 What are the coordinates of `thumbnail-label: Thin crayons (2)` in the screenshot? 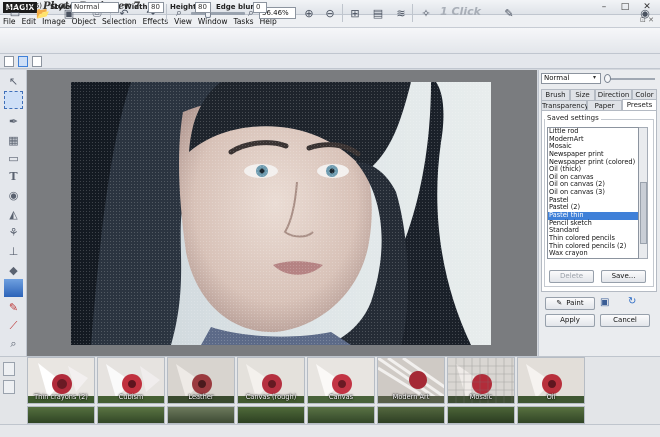 It's located at (61, 397).